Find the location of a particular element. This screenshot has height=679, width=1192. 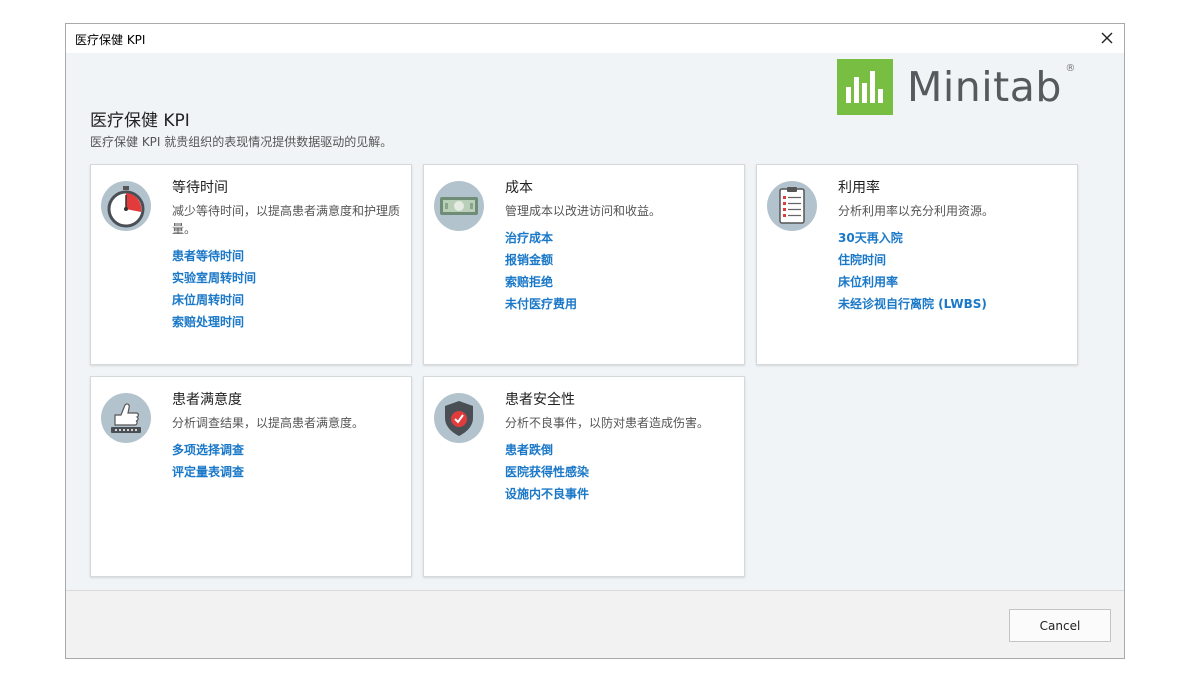

card-title: 利用率 is located at coordinates (859, 188).